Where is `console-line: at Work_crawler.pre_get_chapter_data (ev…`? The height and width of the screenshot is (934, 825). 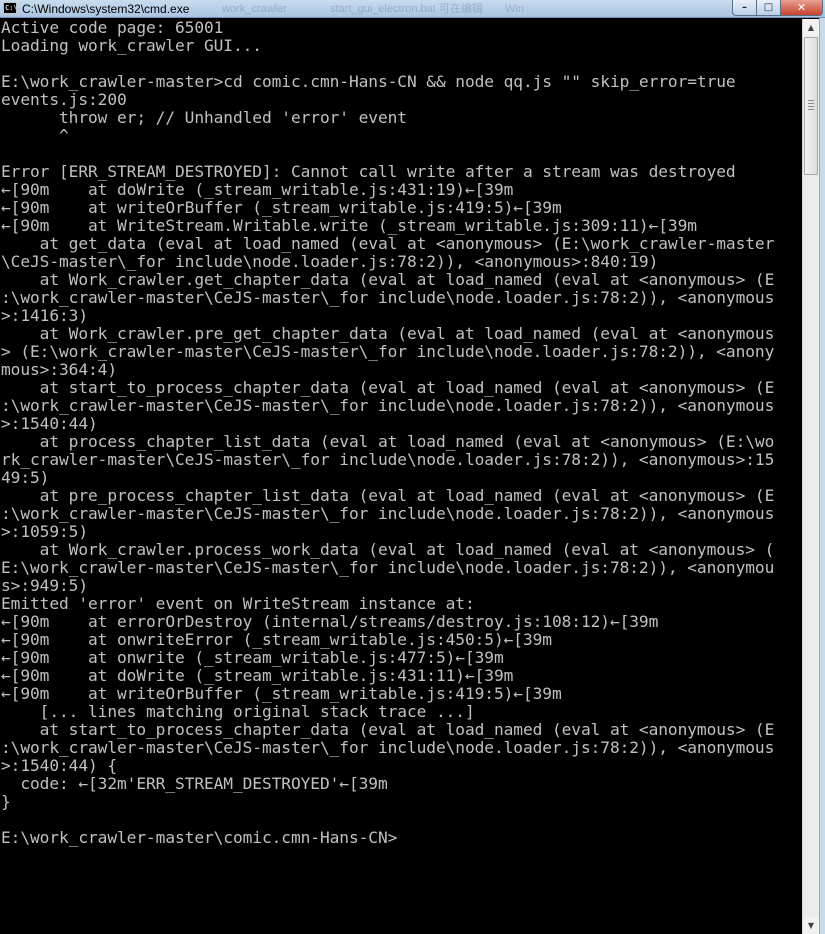 console-line: at Work_crawler.pre_get_chapter_data (ev… is located at coordinates (388, 333).